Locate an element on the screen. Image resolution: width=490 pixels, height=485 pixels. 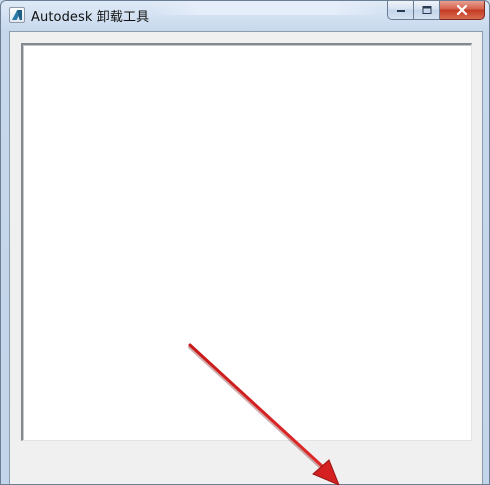
window-title: Autodesk 卸载工具 is located at coordinates (90, 17).